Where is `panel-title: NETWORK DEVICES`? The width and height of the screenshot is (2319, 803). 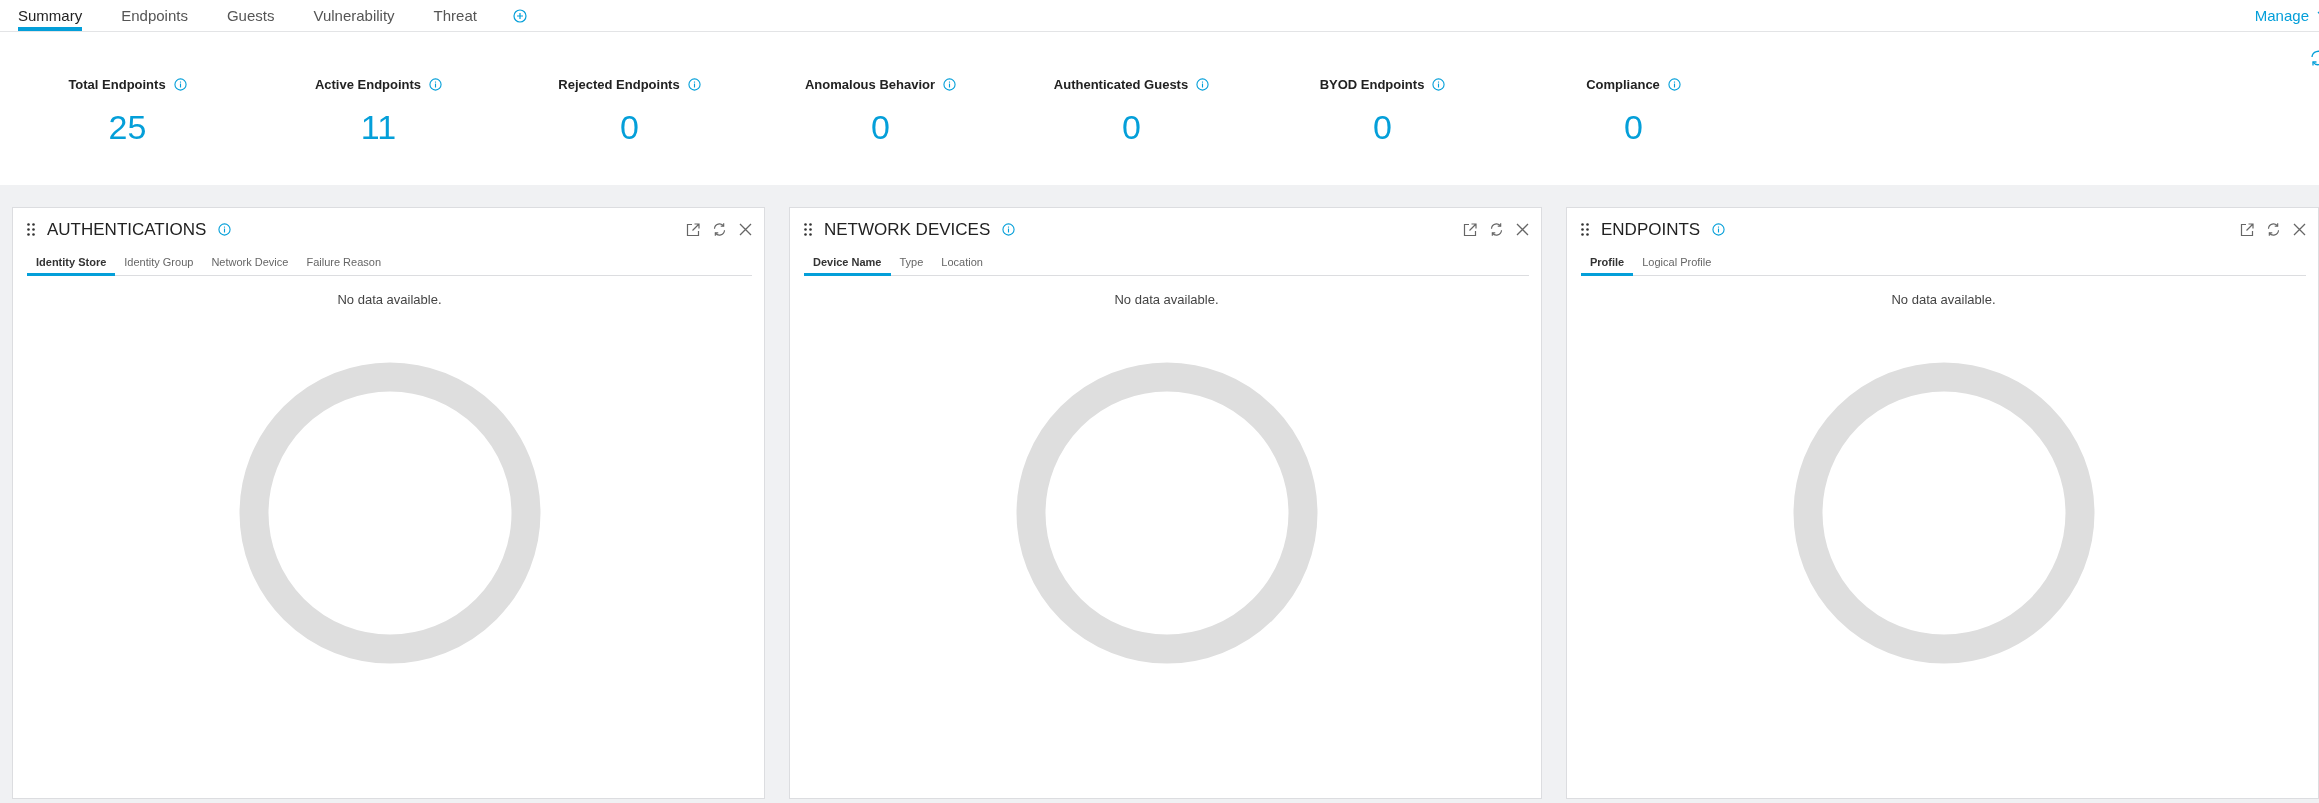 panel-title: NETWORK DEVICES is located at coordinates (907, 229).